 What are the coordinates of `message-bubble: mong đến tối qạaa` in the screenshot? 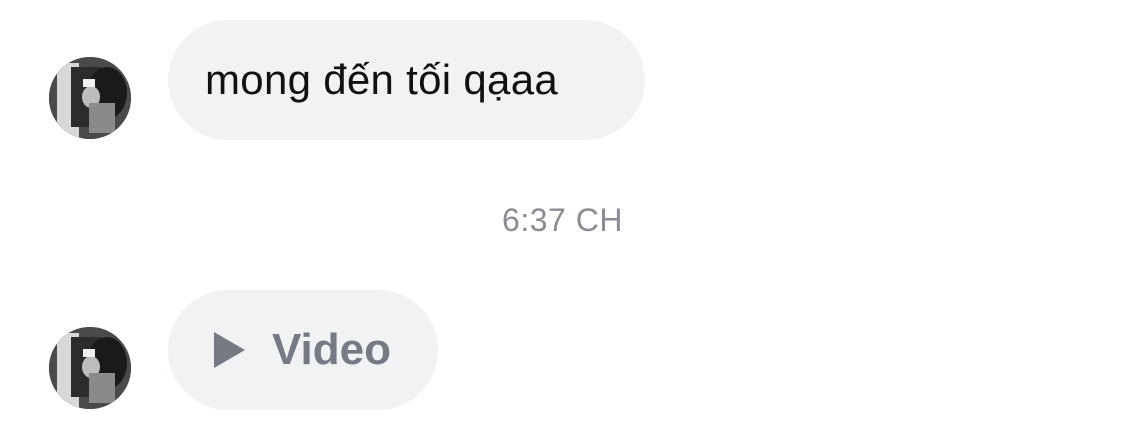 It's located at (406, 80).